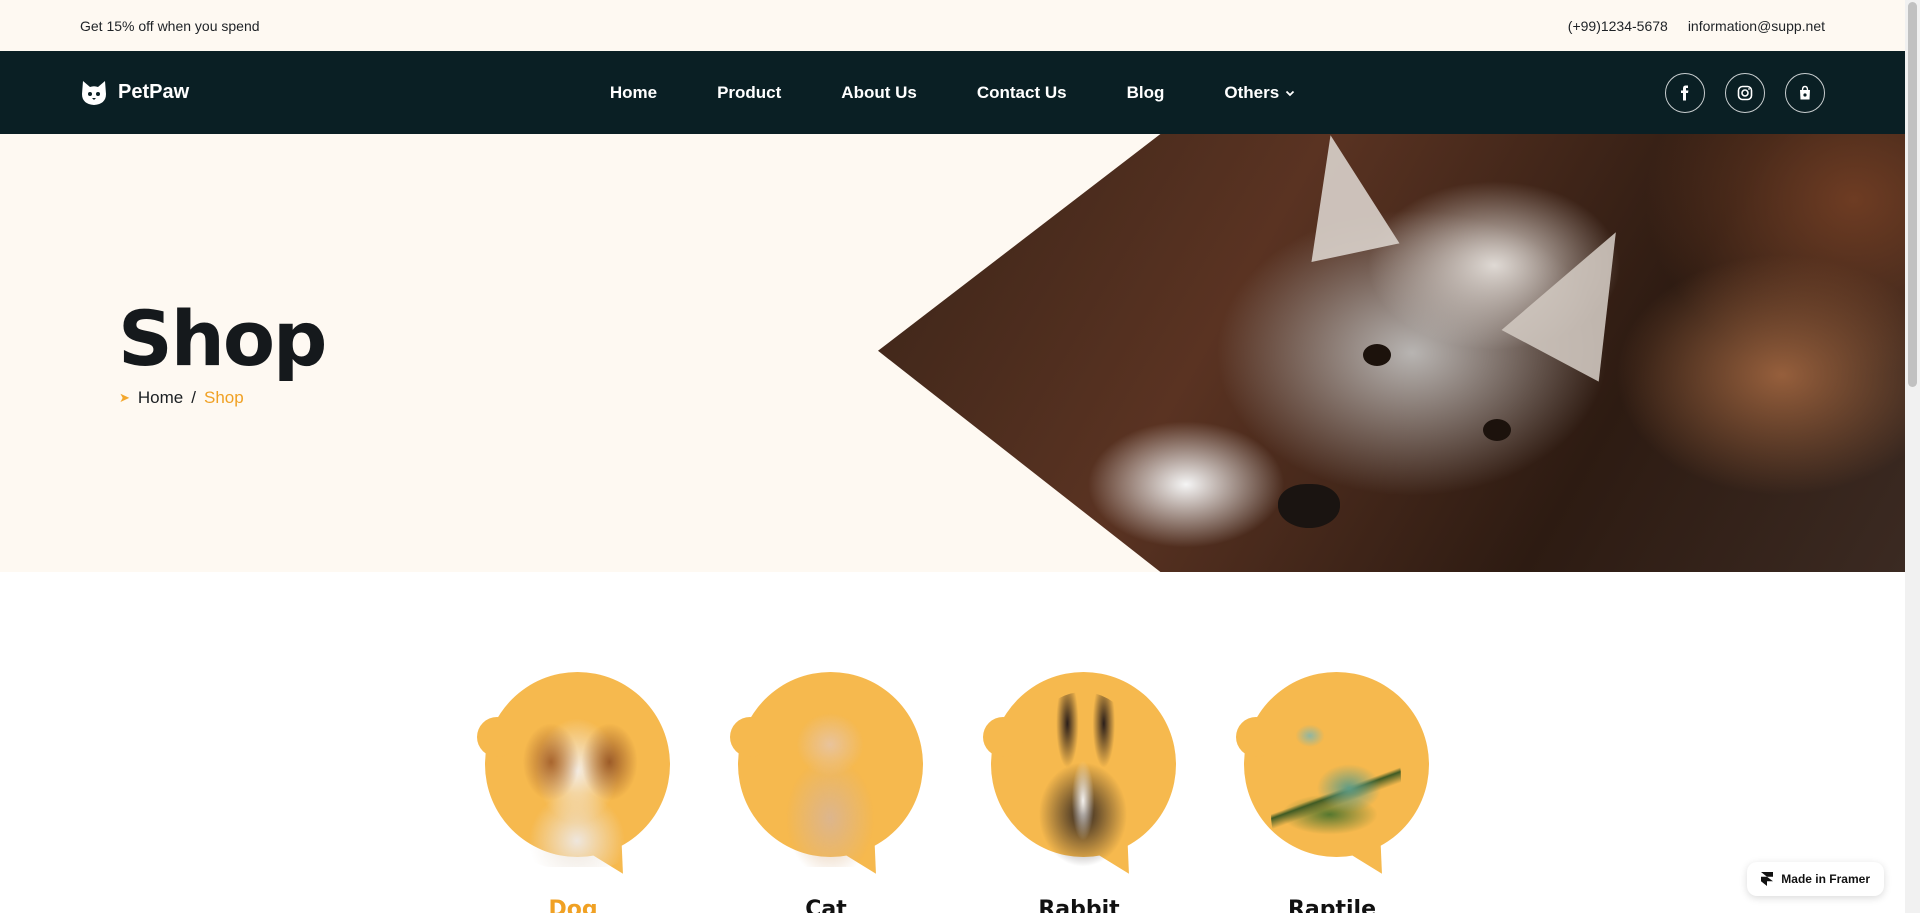  I want to click on nav-item-label: About Us, so click(879, 92).